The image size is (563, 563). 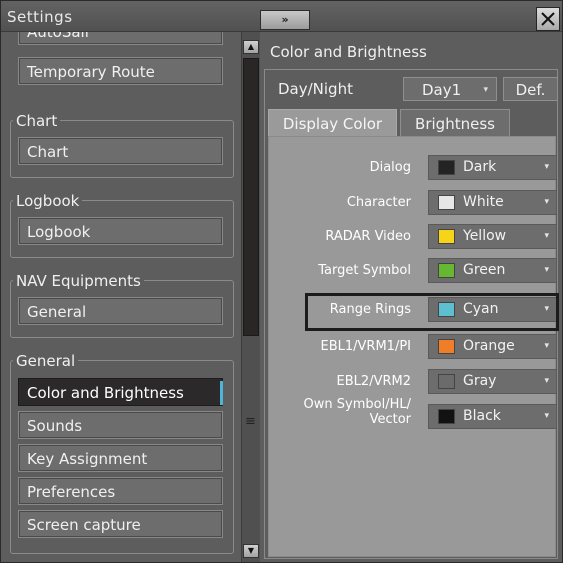 What do you see at coordinates (120, 311) in the screenshot?
I see `nav-item-general-nav: General` at bounding box center [120, 311].